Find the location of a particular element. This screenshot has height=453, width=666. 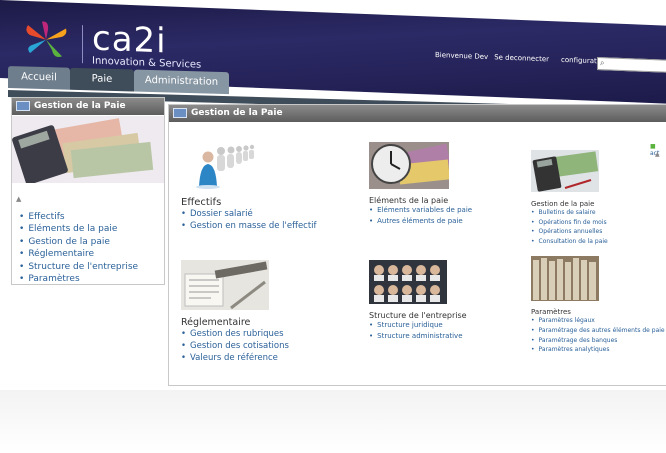

block-title: Réglementaire is located at coordinates (216, 322).